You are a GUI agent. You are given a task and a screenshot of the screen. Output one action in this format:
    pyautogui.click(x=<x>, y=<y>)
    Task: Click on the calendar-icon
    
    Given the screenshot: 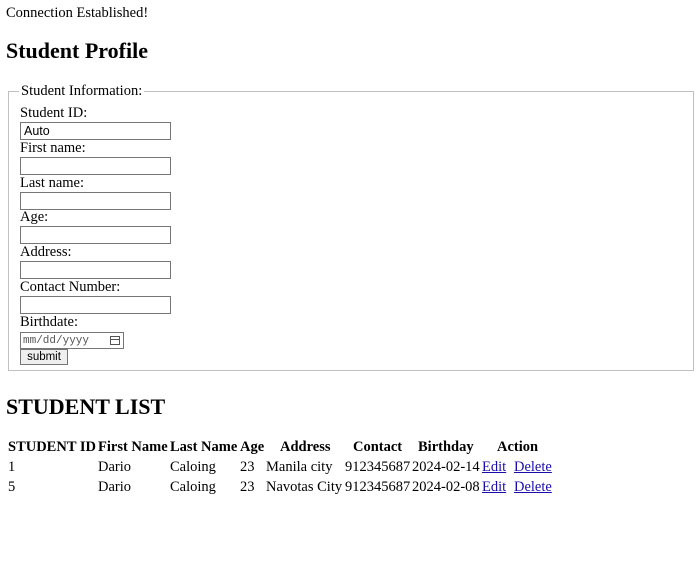 What is the action you would take?
    pyautogui.click(x=115, y=340)
    